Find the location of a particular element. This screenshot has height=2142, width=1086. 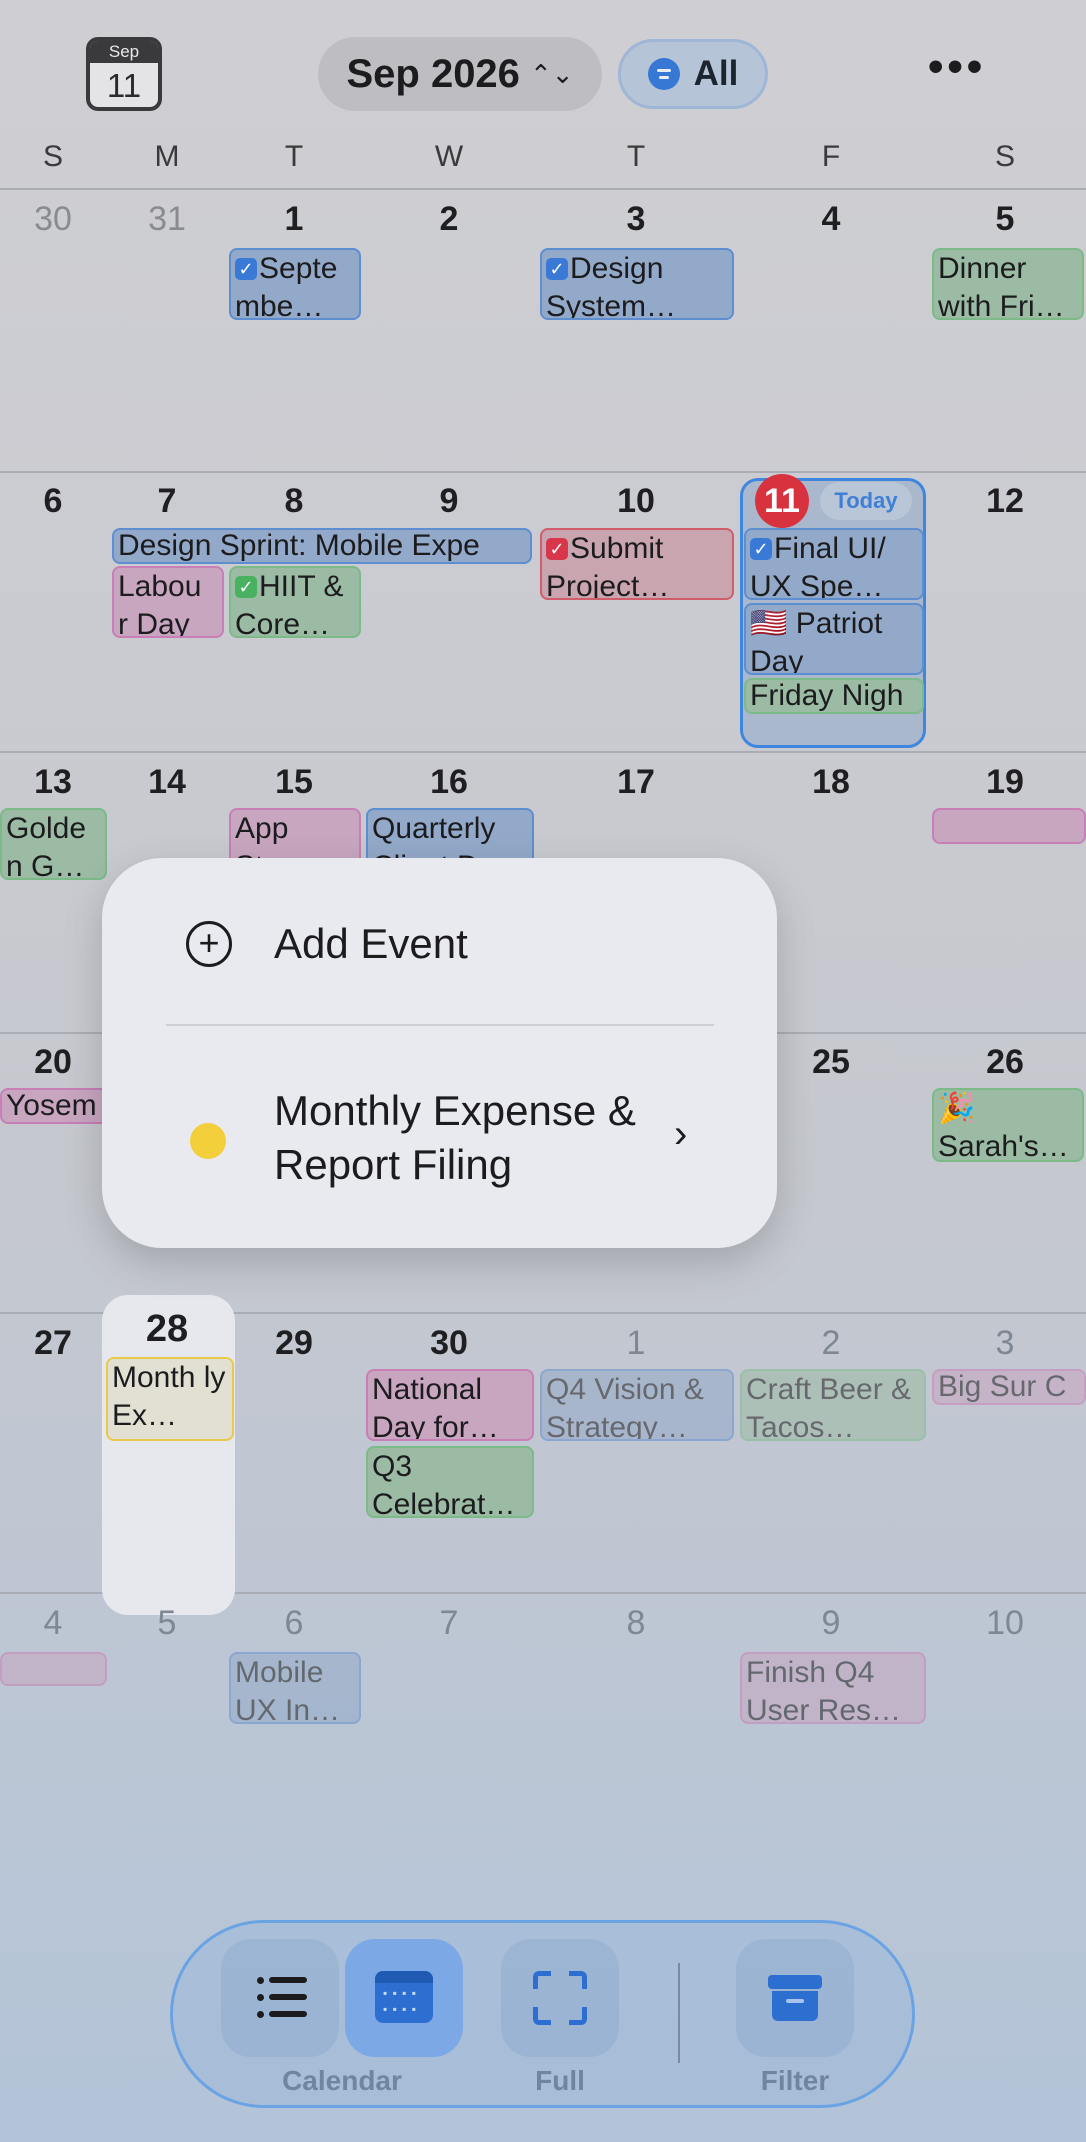

fullscreen-icon is located at coordinates (560, 1998).